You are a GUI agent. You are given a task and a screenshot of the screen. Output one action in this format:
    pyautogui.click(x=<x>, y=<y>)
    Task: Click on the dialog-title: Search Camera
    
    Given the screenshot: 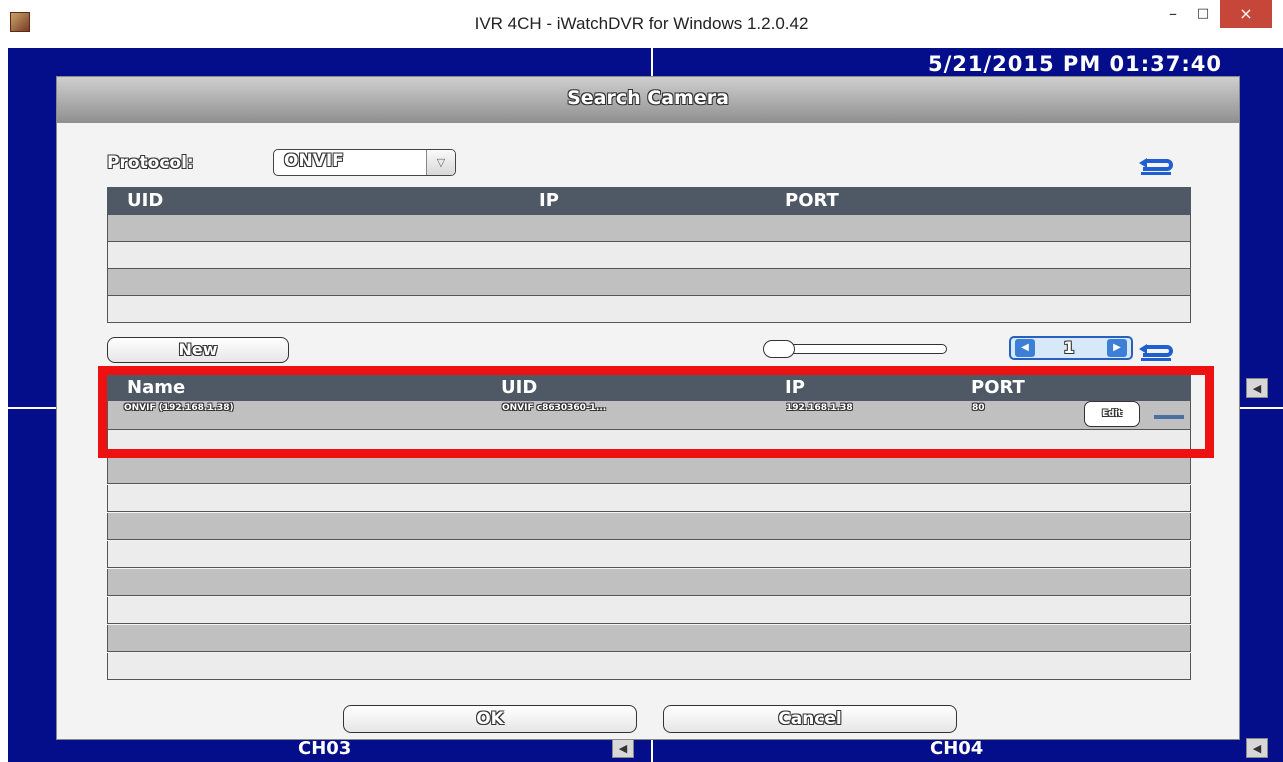 What is the action you would take?
    pyautogui.click(x=648, y=98)
    